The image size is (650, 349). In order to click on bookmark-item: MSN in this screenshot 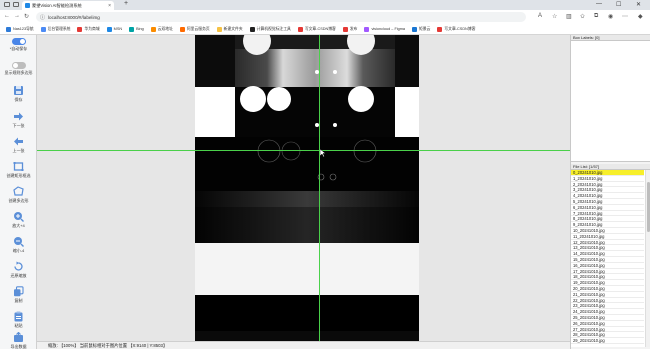, I will do `click(114, 29)`.